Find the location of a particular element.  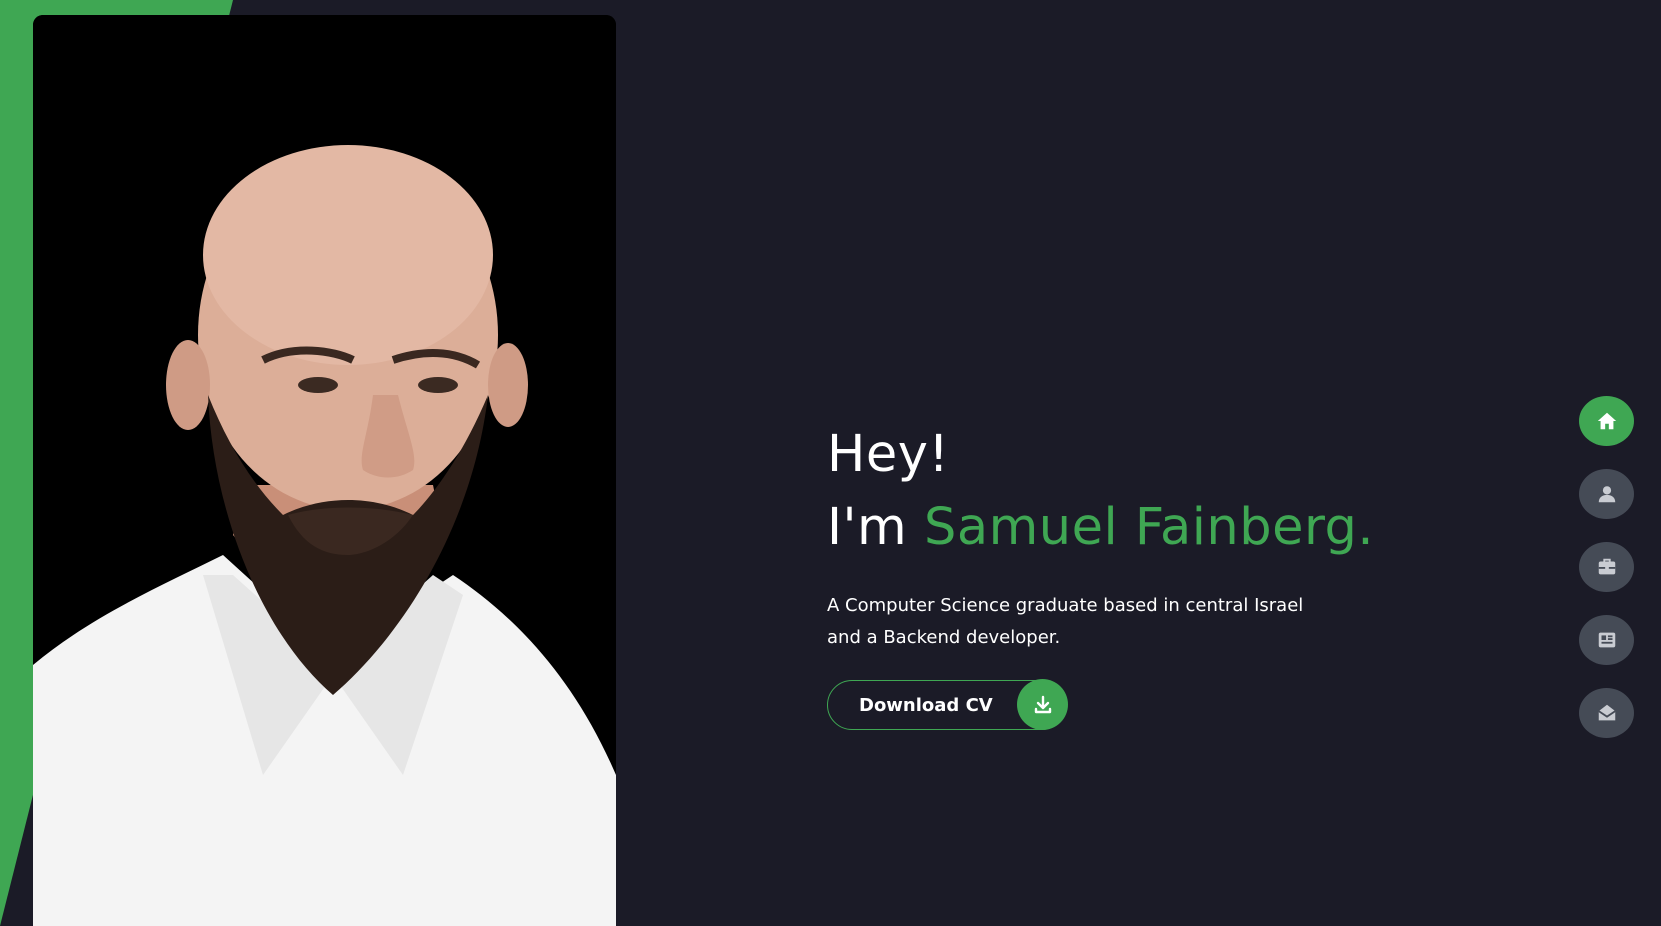

user-icon is located at coordinates (1606, 494).